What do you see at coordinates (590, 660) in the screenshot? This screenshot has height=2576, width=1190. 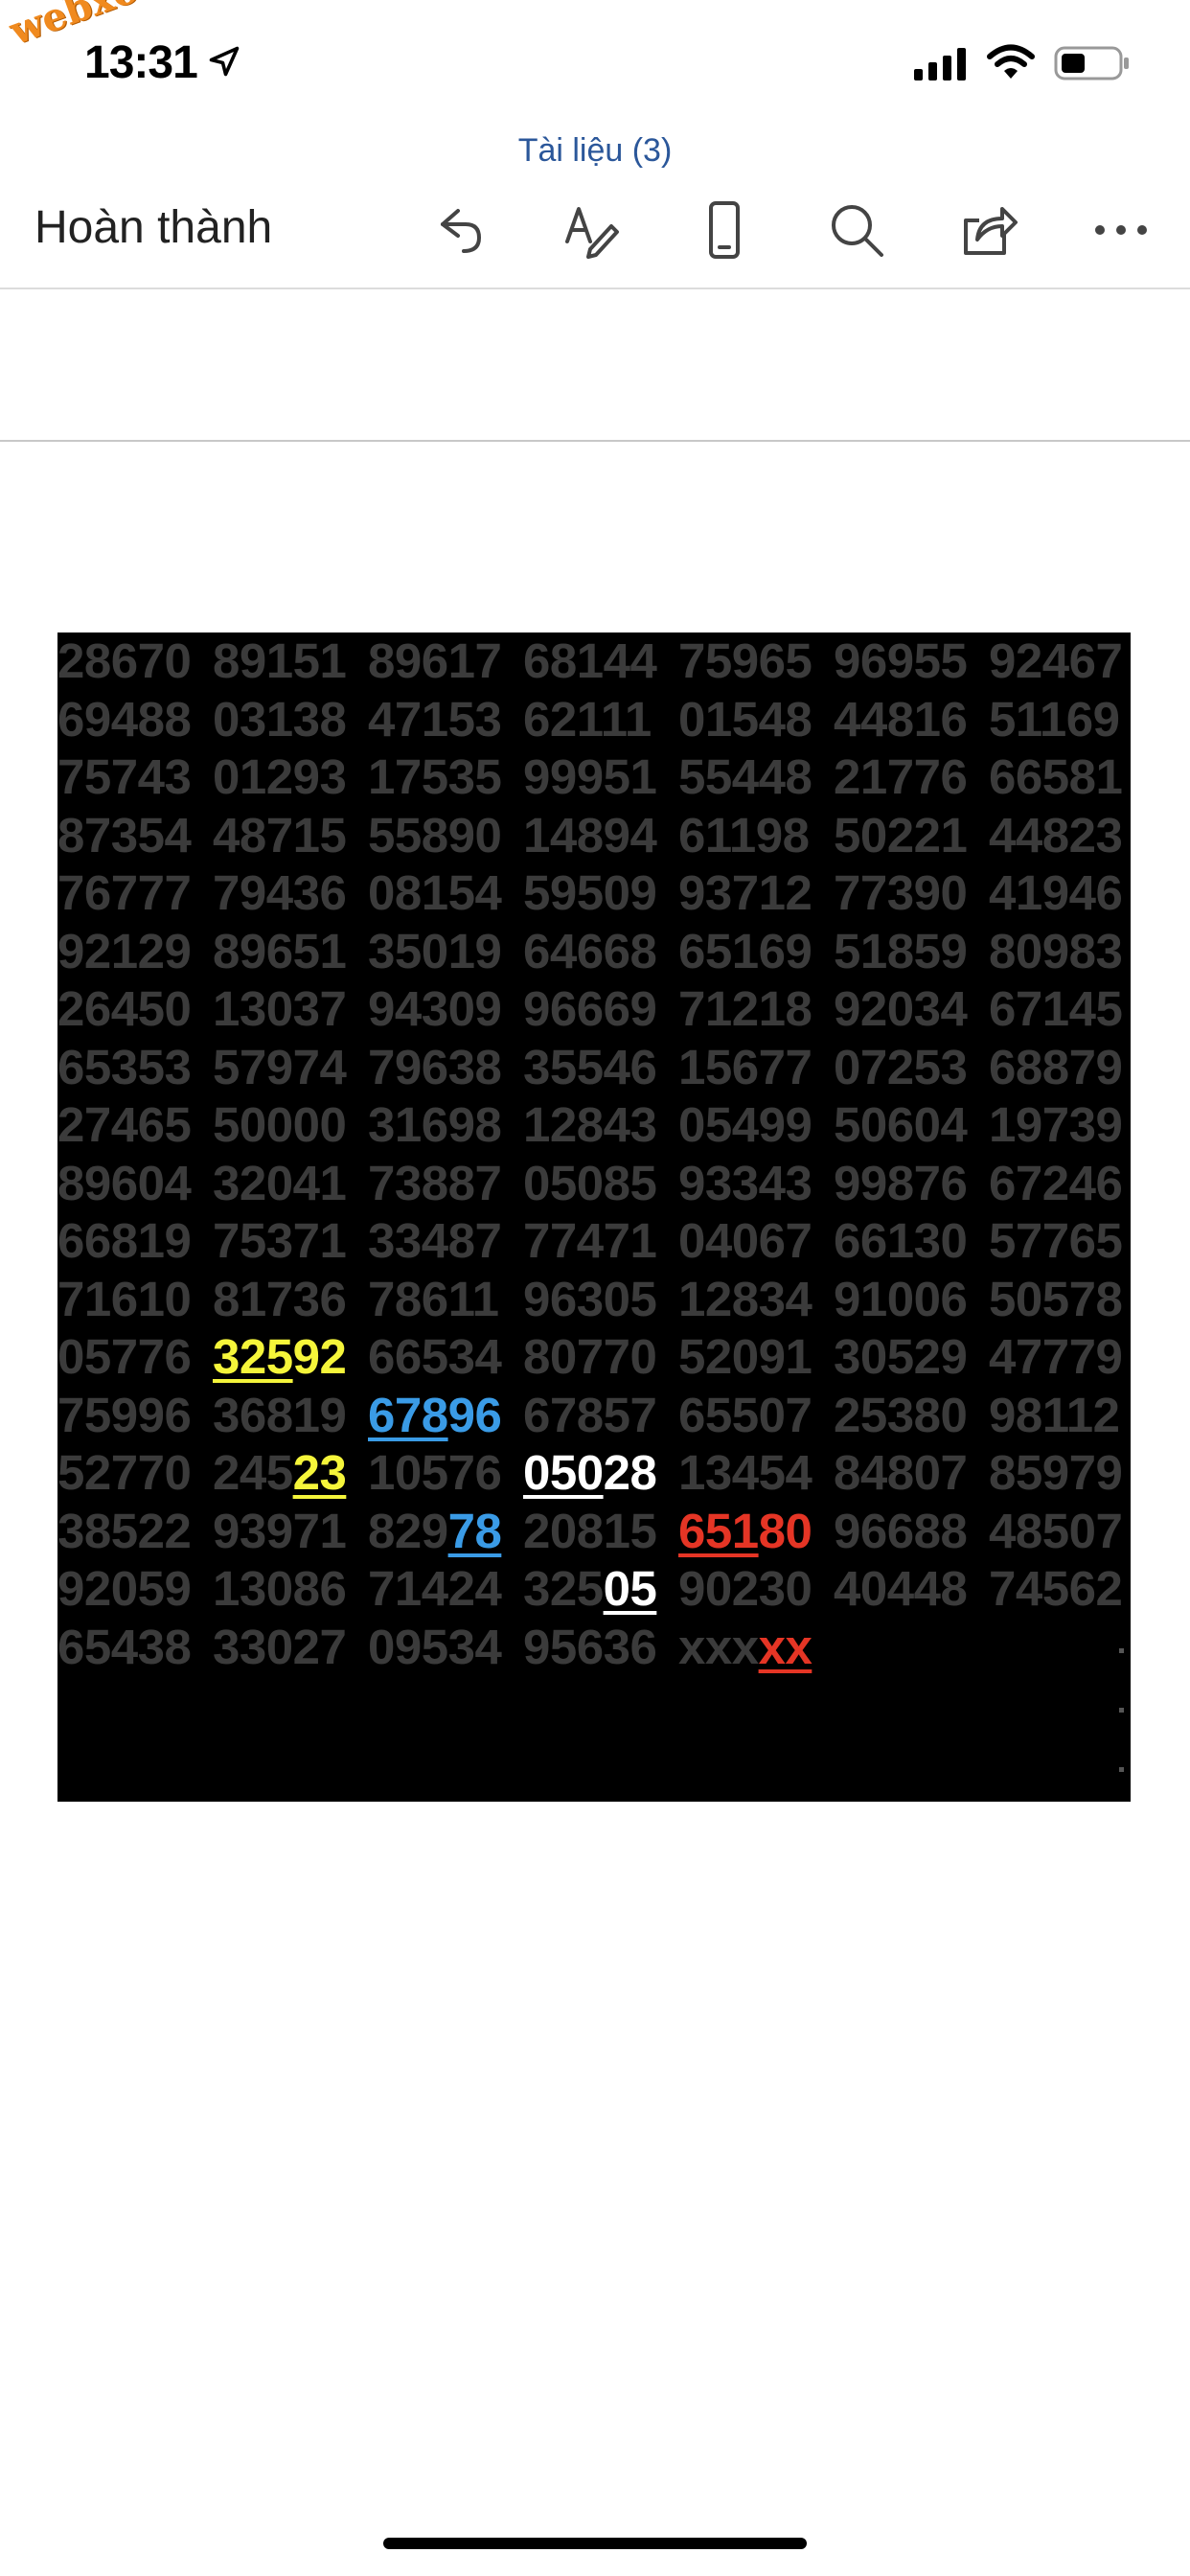 I see `number-cell: 68144` at bounding box center [590, 660].